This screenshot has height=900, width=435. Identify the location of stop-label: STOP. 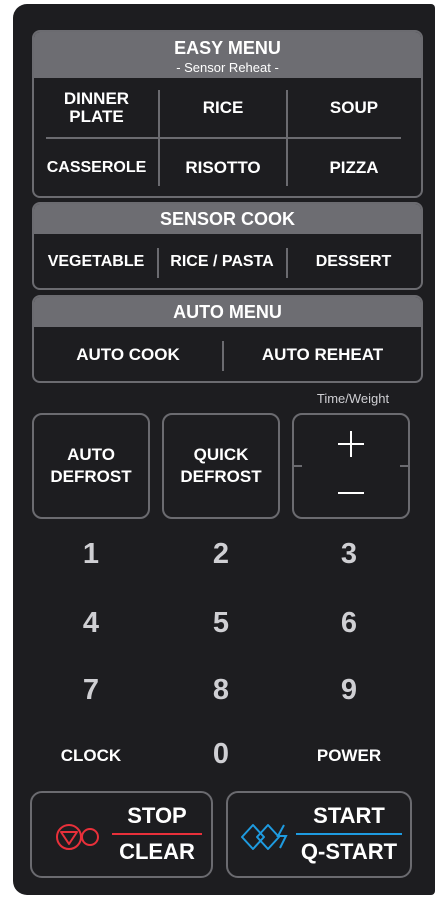
(157, 815).